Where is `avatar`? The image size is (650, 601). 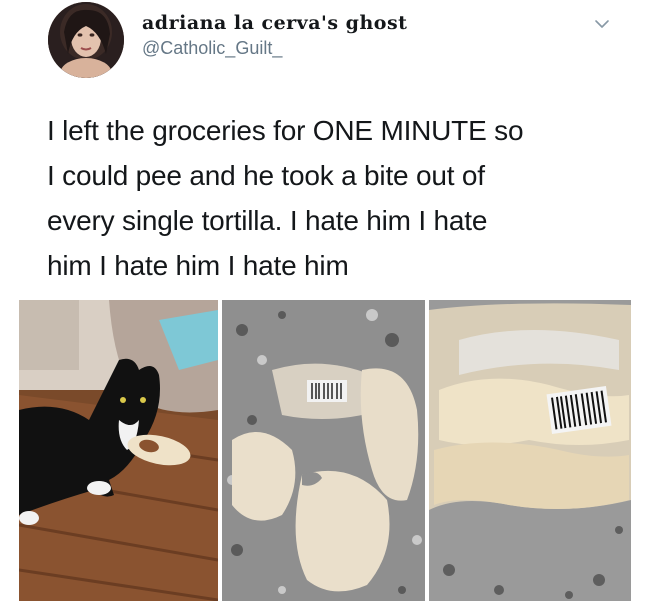
avatar is located at coordinates (86, 40).